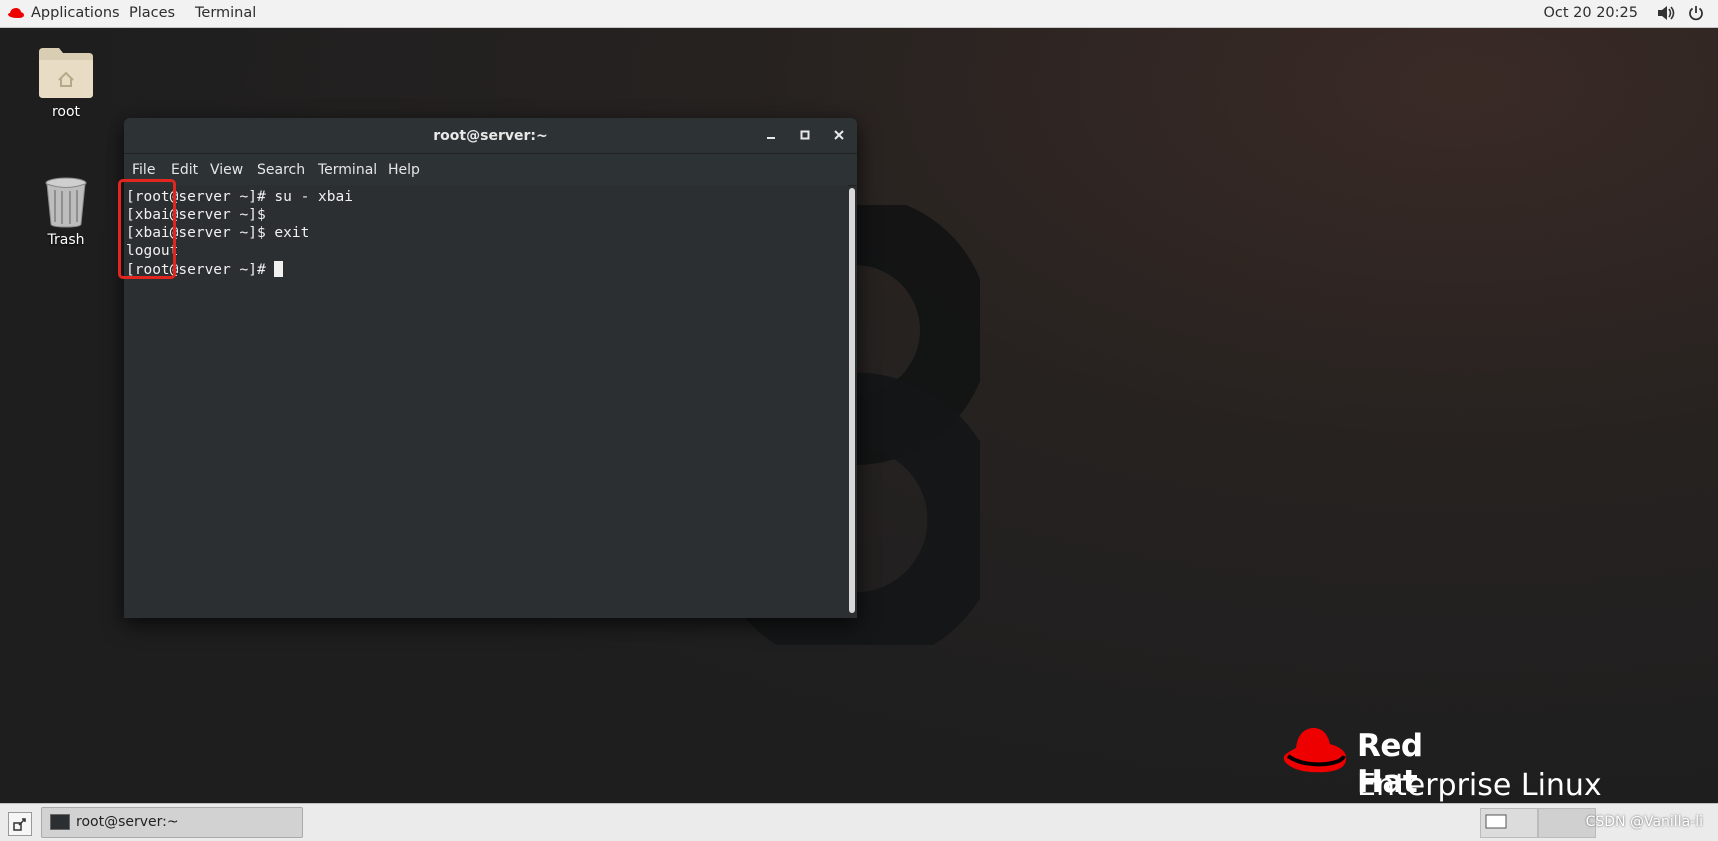  What do you see at coordinates (281, 170) in the screenshot?
I see `menu-search: Search` at bounding box center [281, 170].